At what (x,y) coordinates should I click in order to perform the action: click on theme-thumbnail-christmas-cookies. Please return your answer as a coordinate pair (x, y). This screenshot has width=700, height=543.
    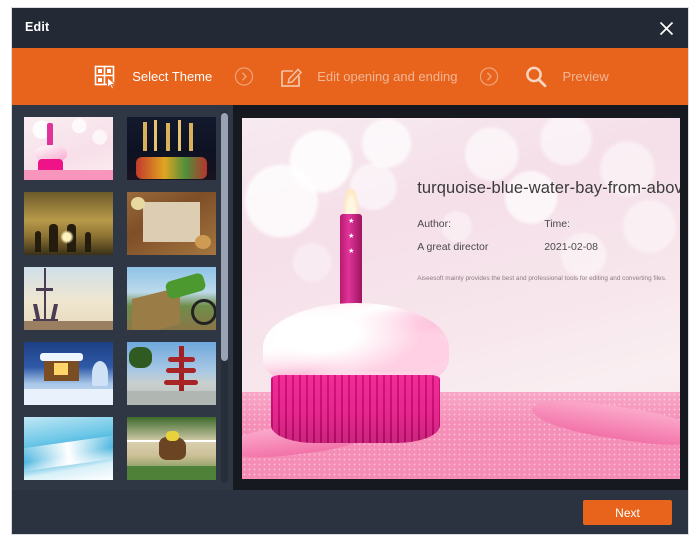
    Looking at the image, I should click on (171, 223).